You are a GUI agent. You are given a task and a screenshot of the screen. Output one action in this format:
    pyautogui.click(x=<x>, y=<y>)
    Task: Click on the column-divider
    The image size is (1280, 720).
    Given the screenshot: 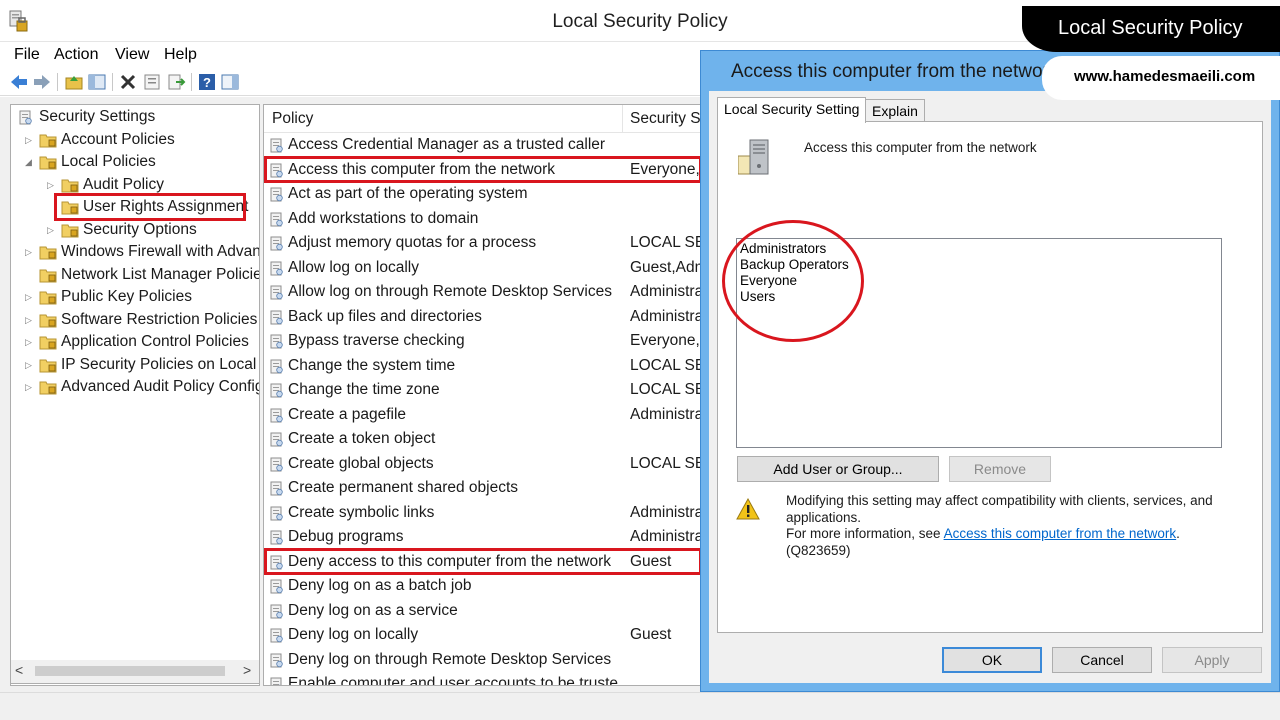 What is the action you would take?
    pyautogui.click(x=622, y=119)
    